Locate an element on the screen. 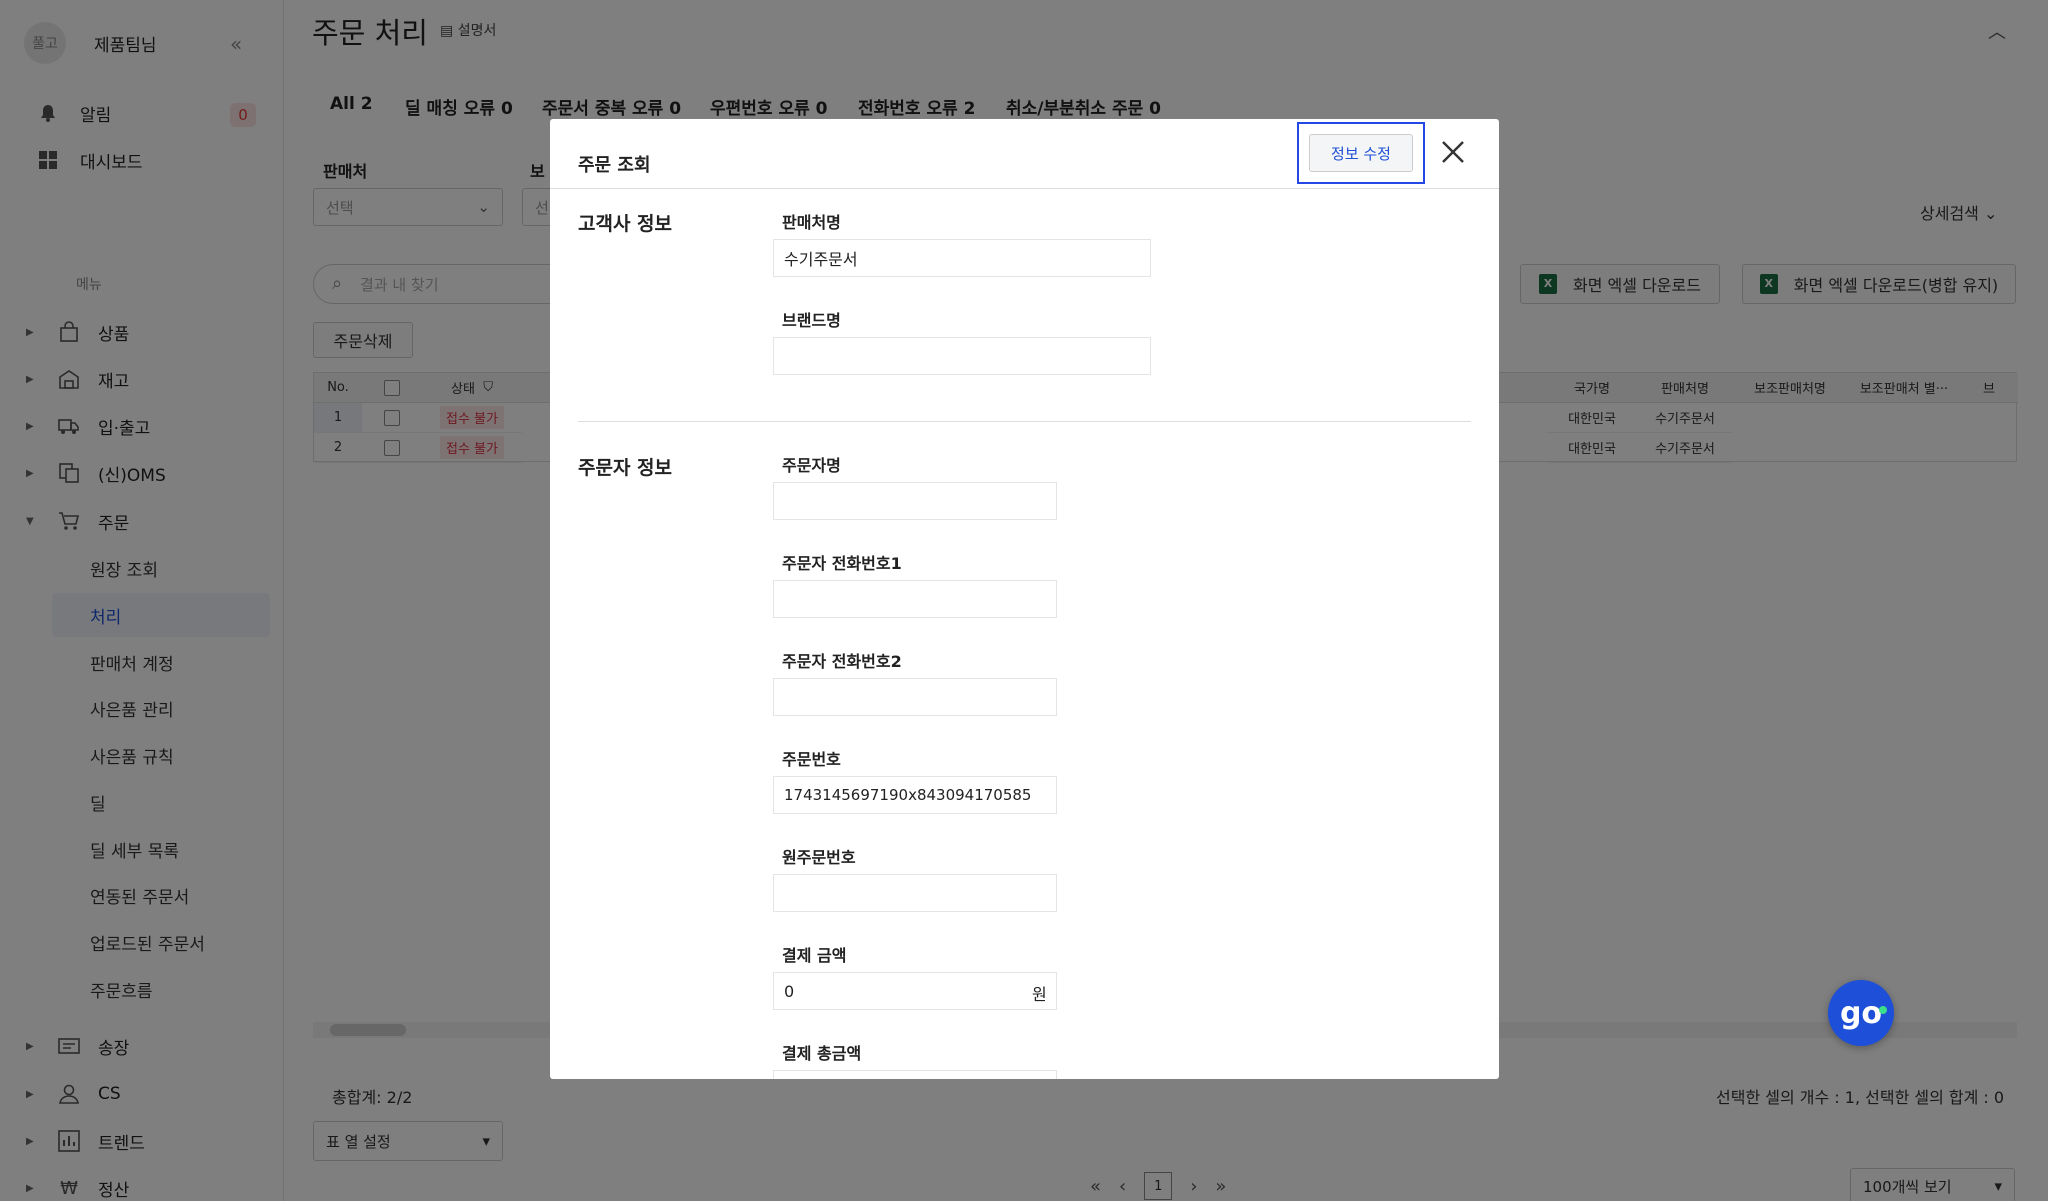  orderer-name-label: 주문자명 is located at coordinates (811, 465).